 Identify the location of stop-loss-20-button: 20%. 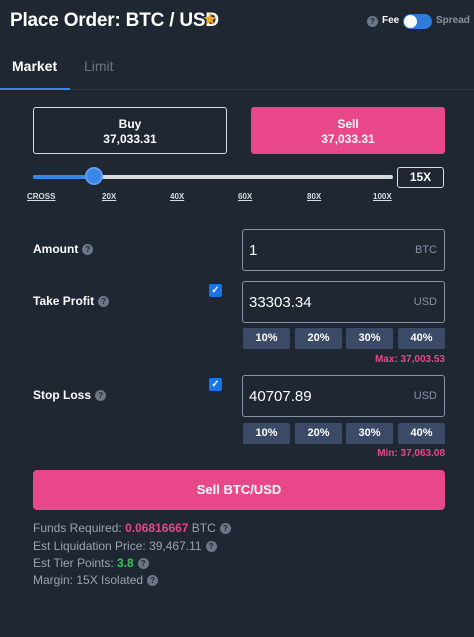
(318, 433).